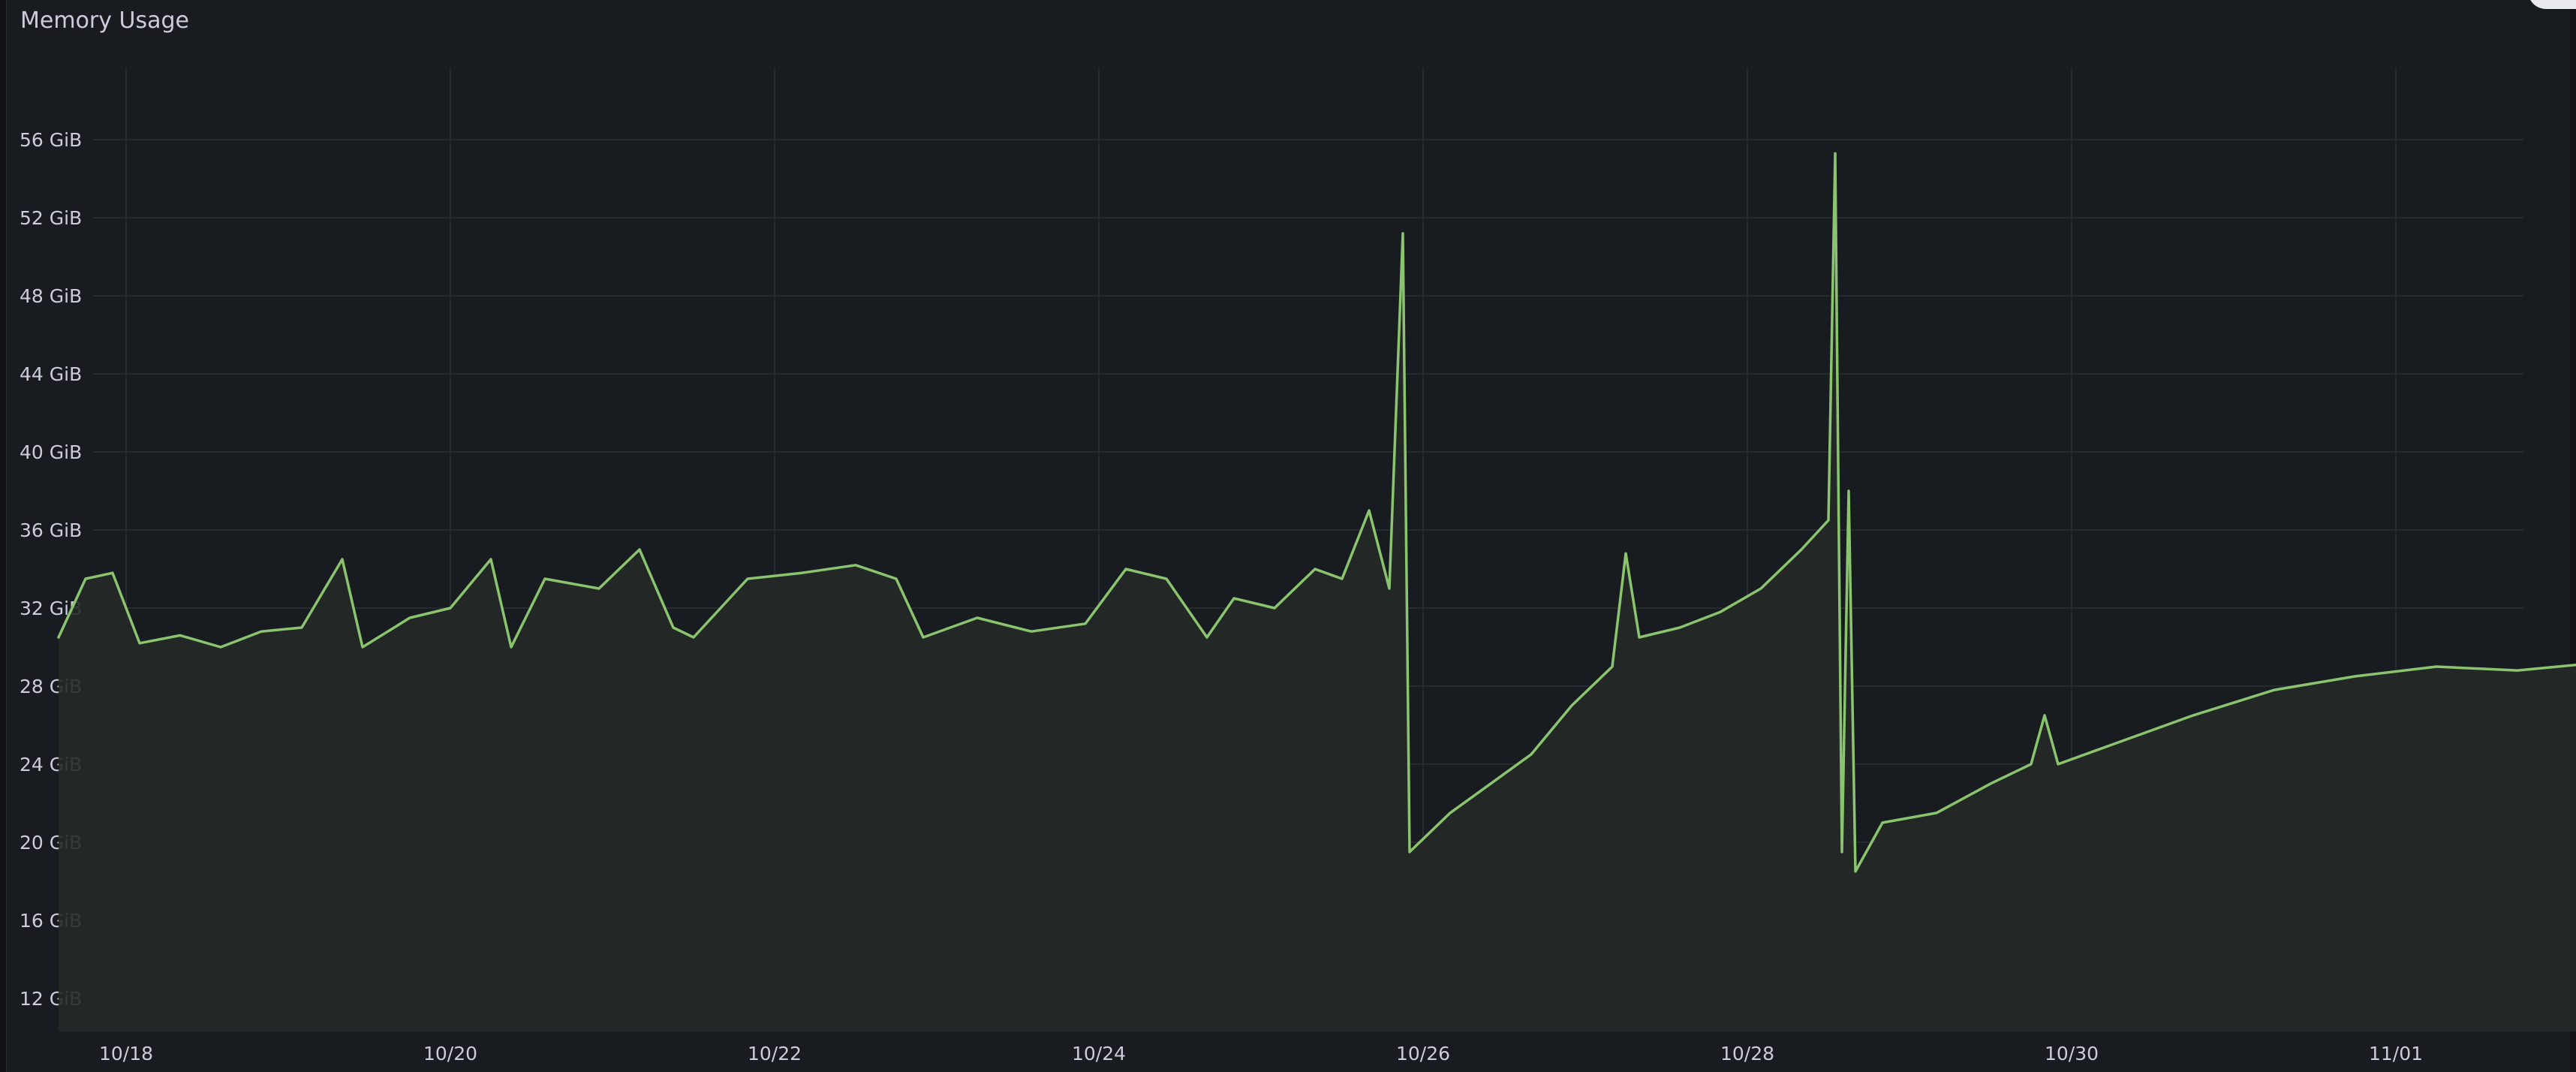 This screenshot has width=2576, height=1072. Describe the element at coordinates (2396, 1053) in the screenshot. I see `x-tick-label: 11/01` at that location.